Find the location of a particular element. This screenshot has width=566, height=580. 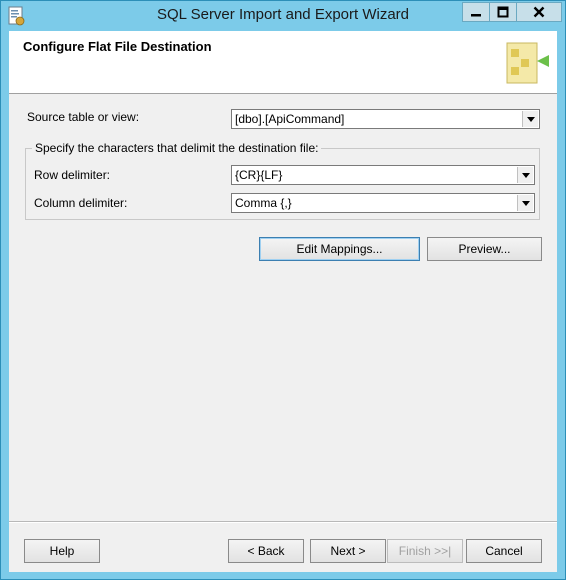

title-bar: SQL Server Import and Export Wizard is located at coordinates (283, 16).